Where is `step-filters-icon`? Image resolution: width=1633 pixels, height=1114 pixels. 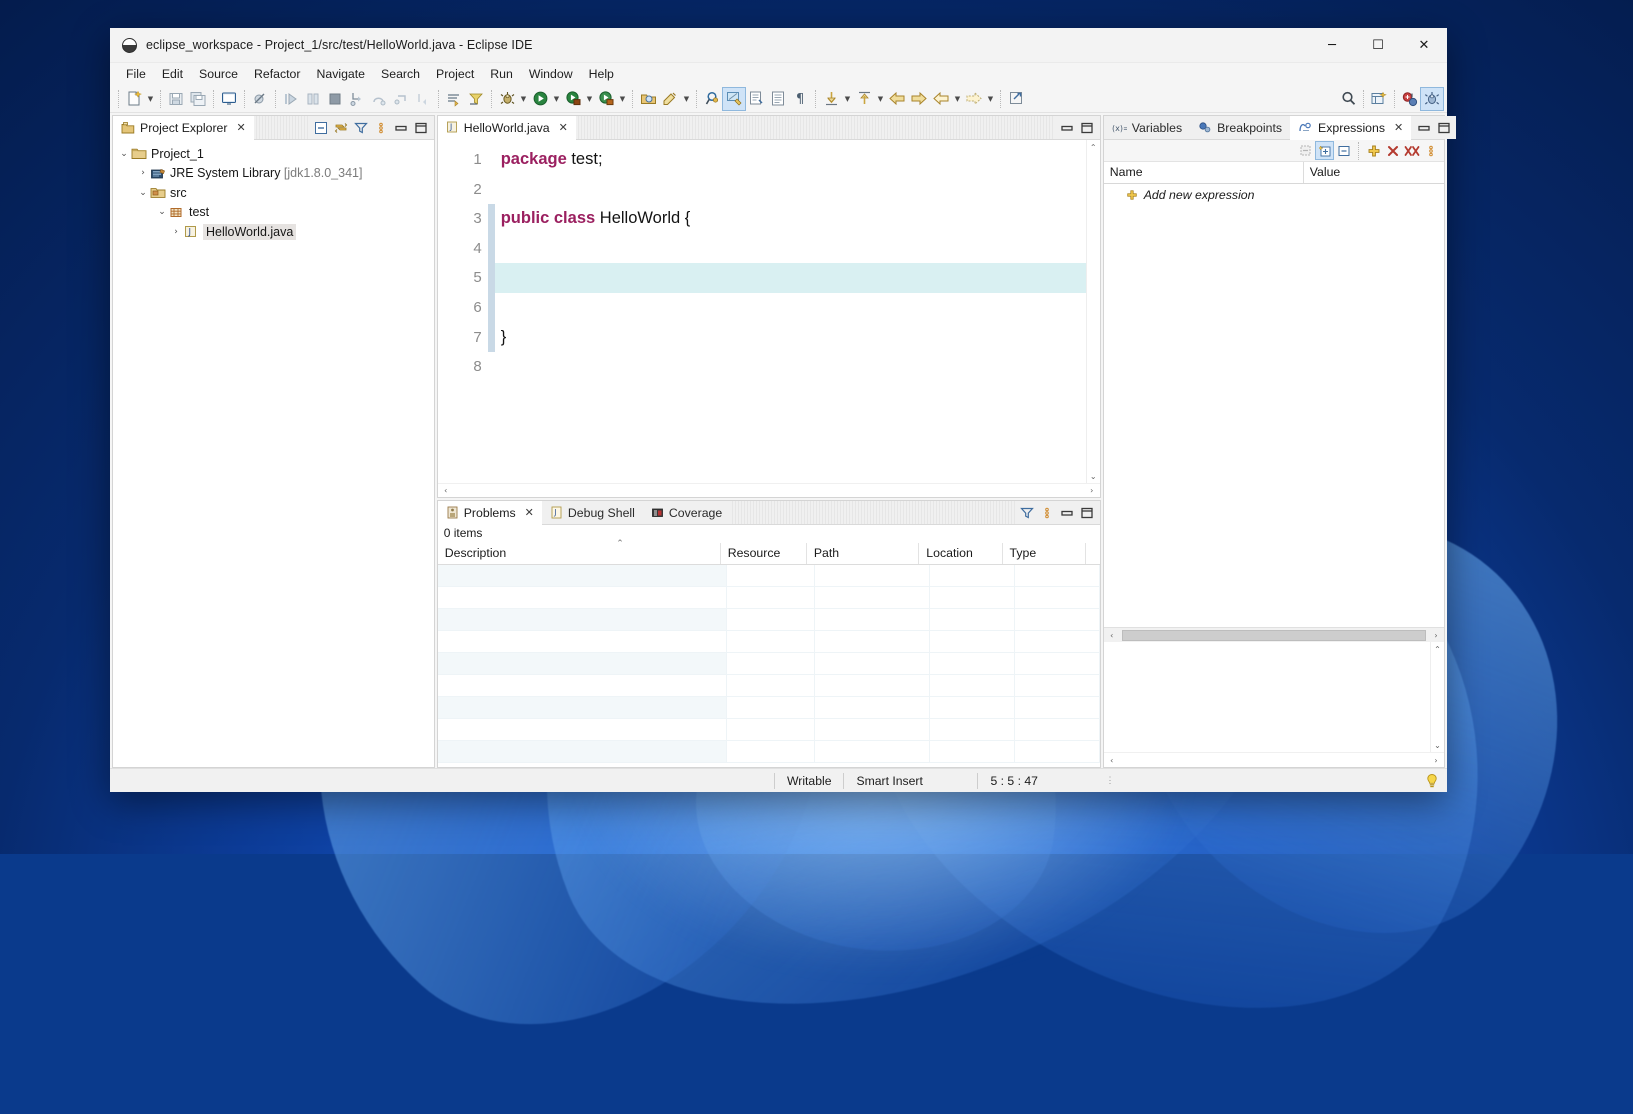 step-filters-icon is located at coordinates (454, 99).